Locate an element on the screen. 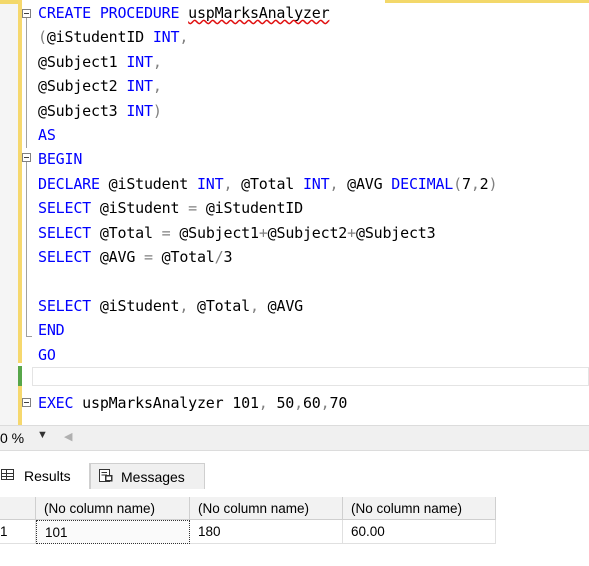  code-token: ) is located at coordinates (157, 110).